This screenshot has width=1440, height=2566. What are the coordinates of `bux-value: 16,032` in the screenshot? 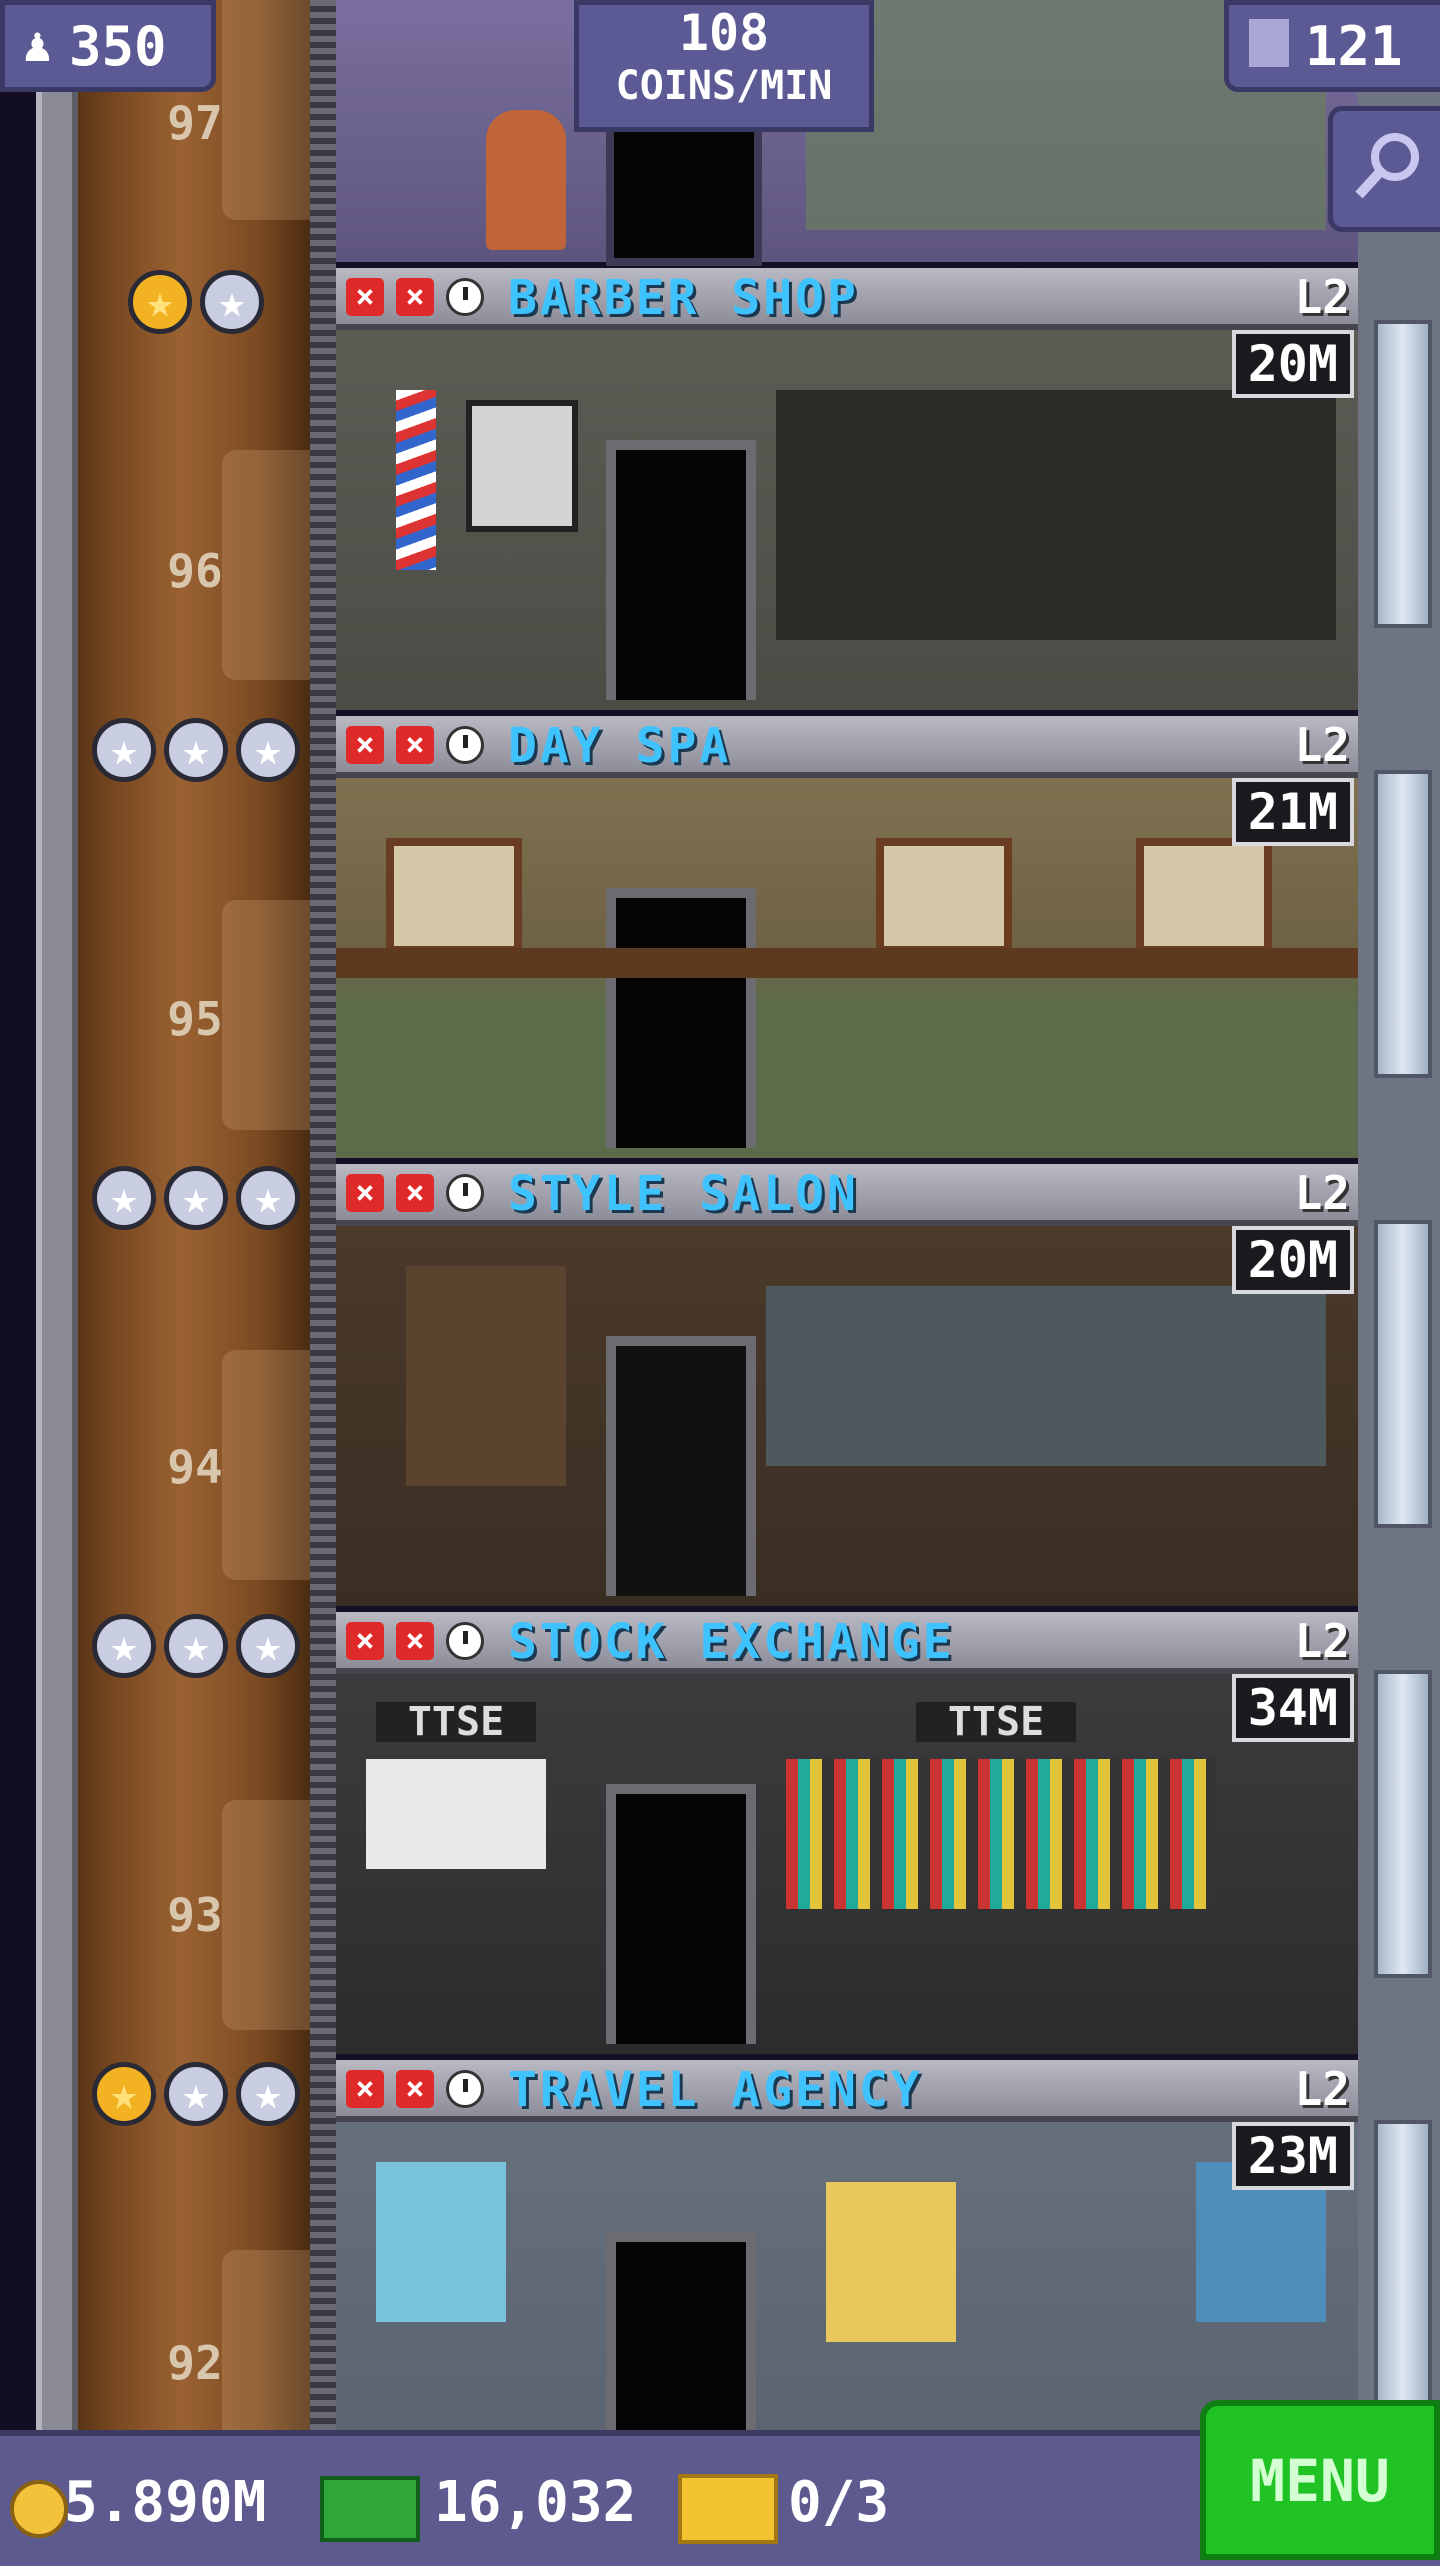 It's located at (535, 2502).